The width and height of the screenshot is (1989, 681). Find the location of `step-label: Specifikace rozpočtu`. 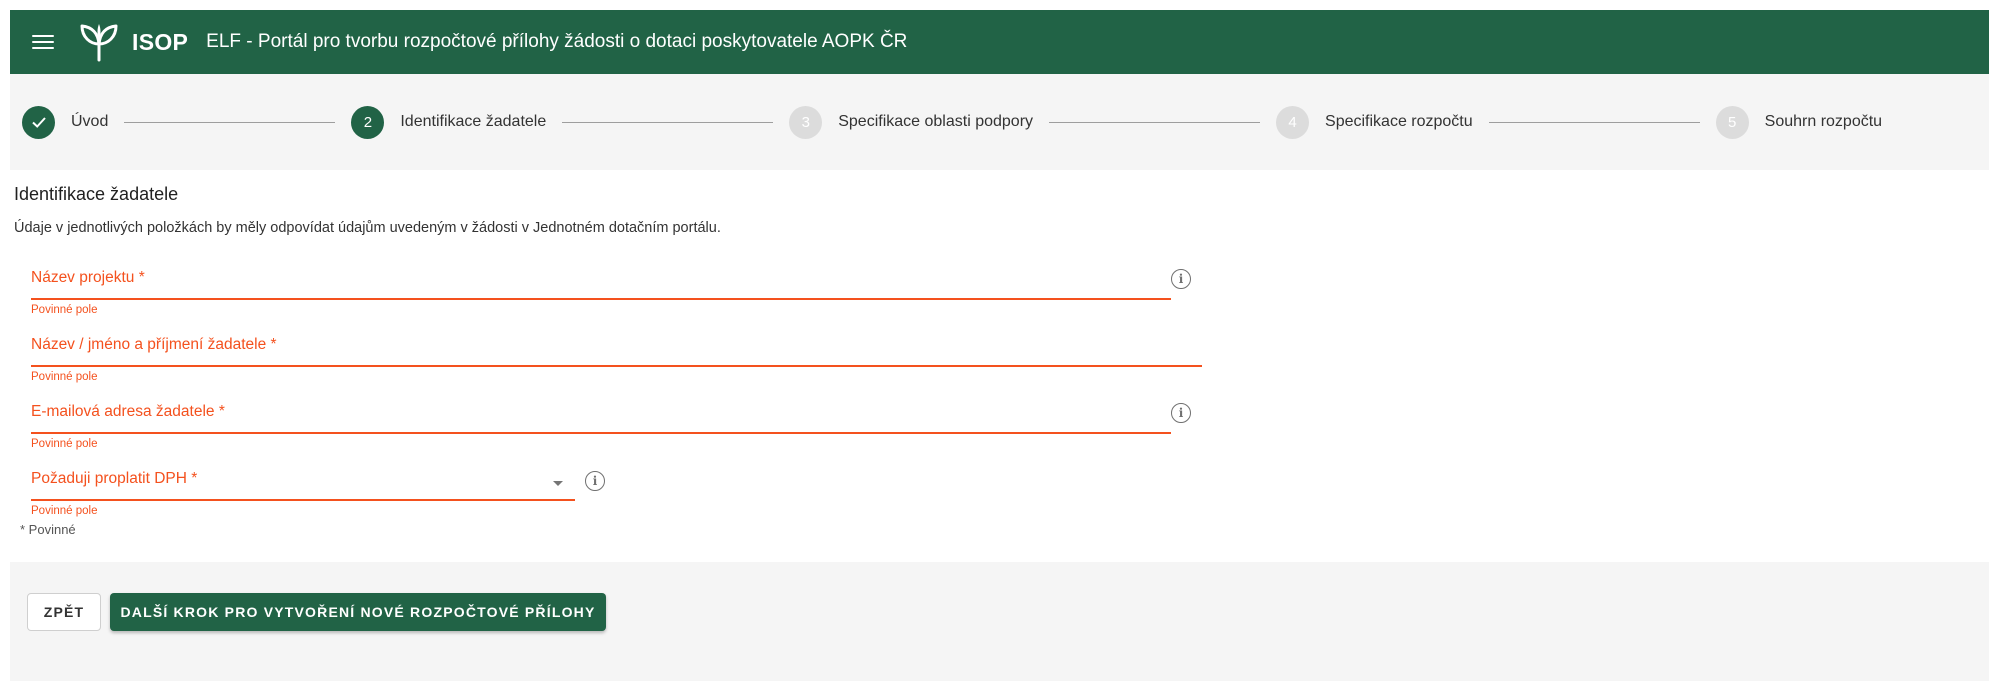

step-label: Specifikace rozpočtu is located at coordinates (1399, 121).